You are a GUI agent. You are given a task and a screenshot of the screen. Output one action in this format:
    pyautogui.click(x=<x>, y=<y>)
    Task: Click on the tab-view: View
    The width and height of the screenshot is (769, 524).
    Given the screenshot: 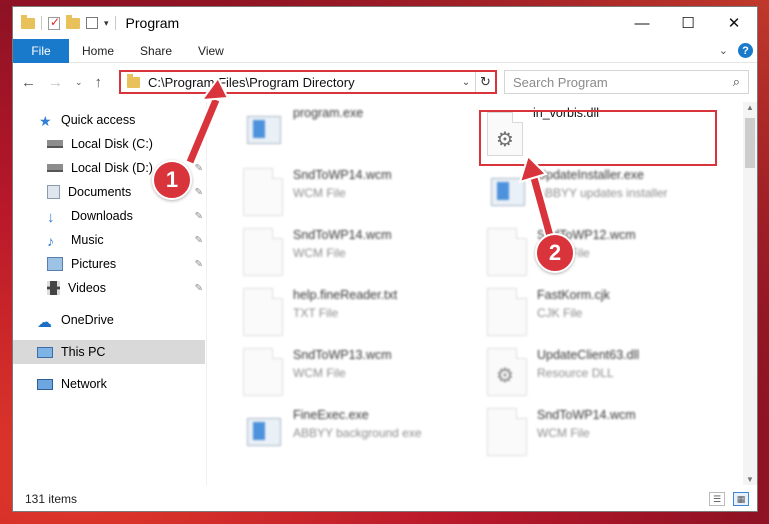 What is the action you would take?
    pyautogui.click(x=211, y=51)
    